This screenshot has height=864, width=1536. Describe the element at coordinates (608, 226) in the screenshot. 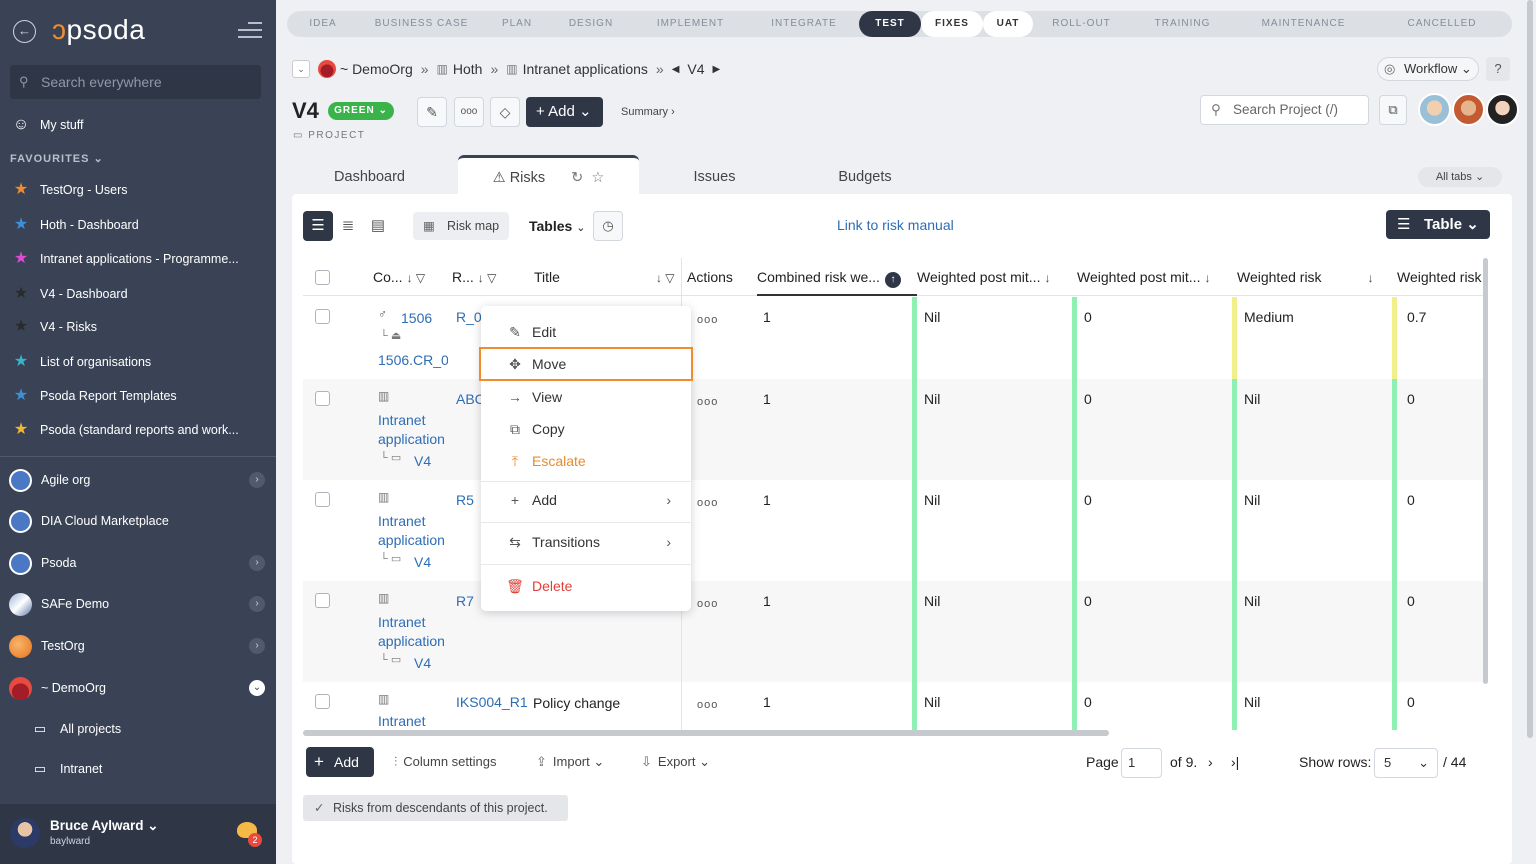

I see `history-button: ◷` at that location.